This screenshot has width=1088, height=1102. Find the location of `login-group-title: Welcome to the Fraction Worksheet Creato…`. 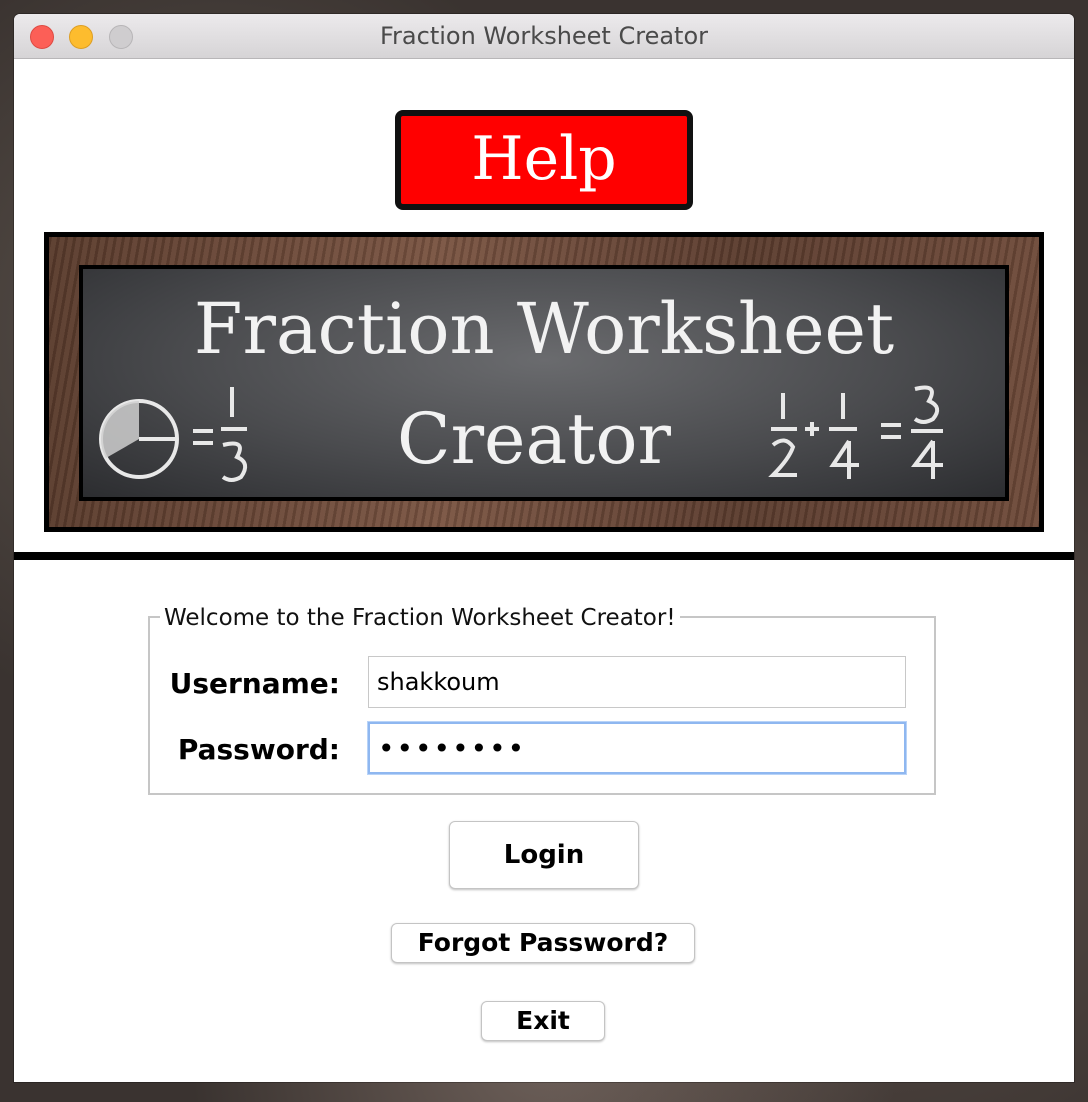

login-group-title: Welcome to the Fraction Worksheet Creato… is located at coordinates (420, 618).